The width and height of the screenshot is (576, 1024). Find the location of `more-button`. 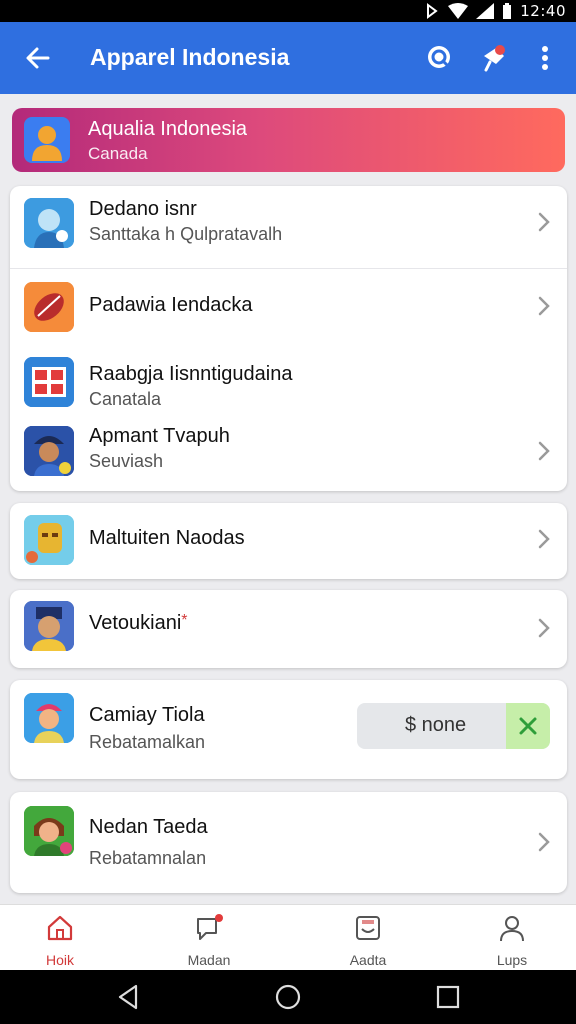

more-button is located at coordinates (545, 58).